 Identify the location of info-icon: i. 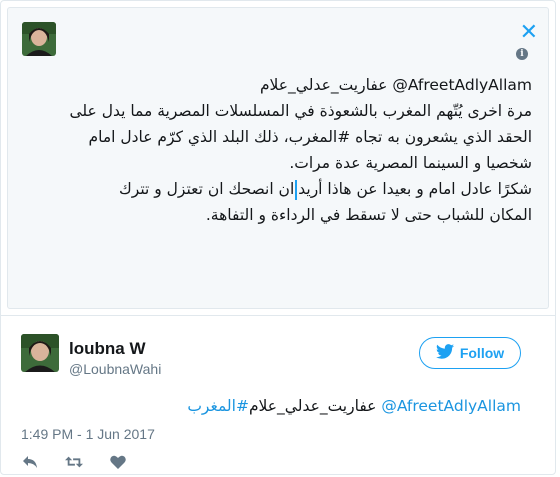
(522, 54).